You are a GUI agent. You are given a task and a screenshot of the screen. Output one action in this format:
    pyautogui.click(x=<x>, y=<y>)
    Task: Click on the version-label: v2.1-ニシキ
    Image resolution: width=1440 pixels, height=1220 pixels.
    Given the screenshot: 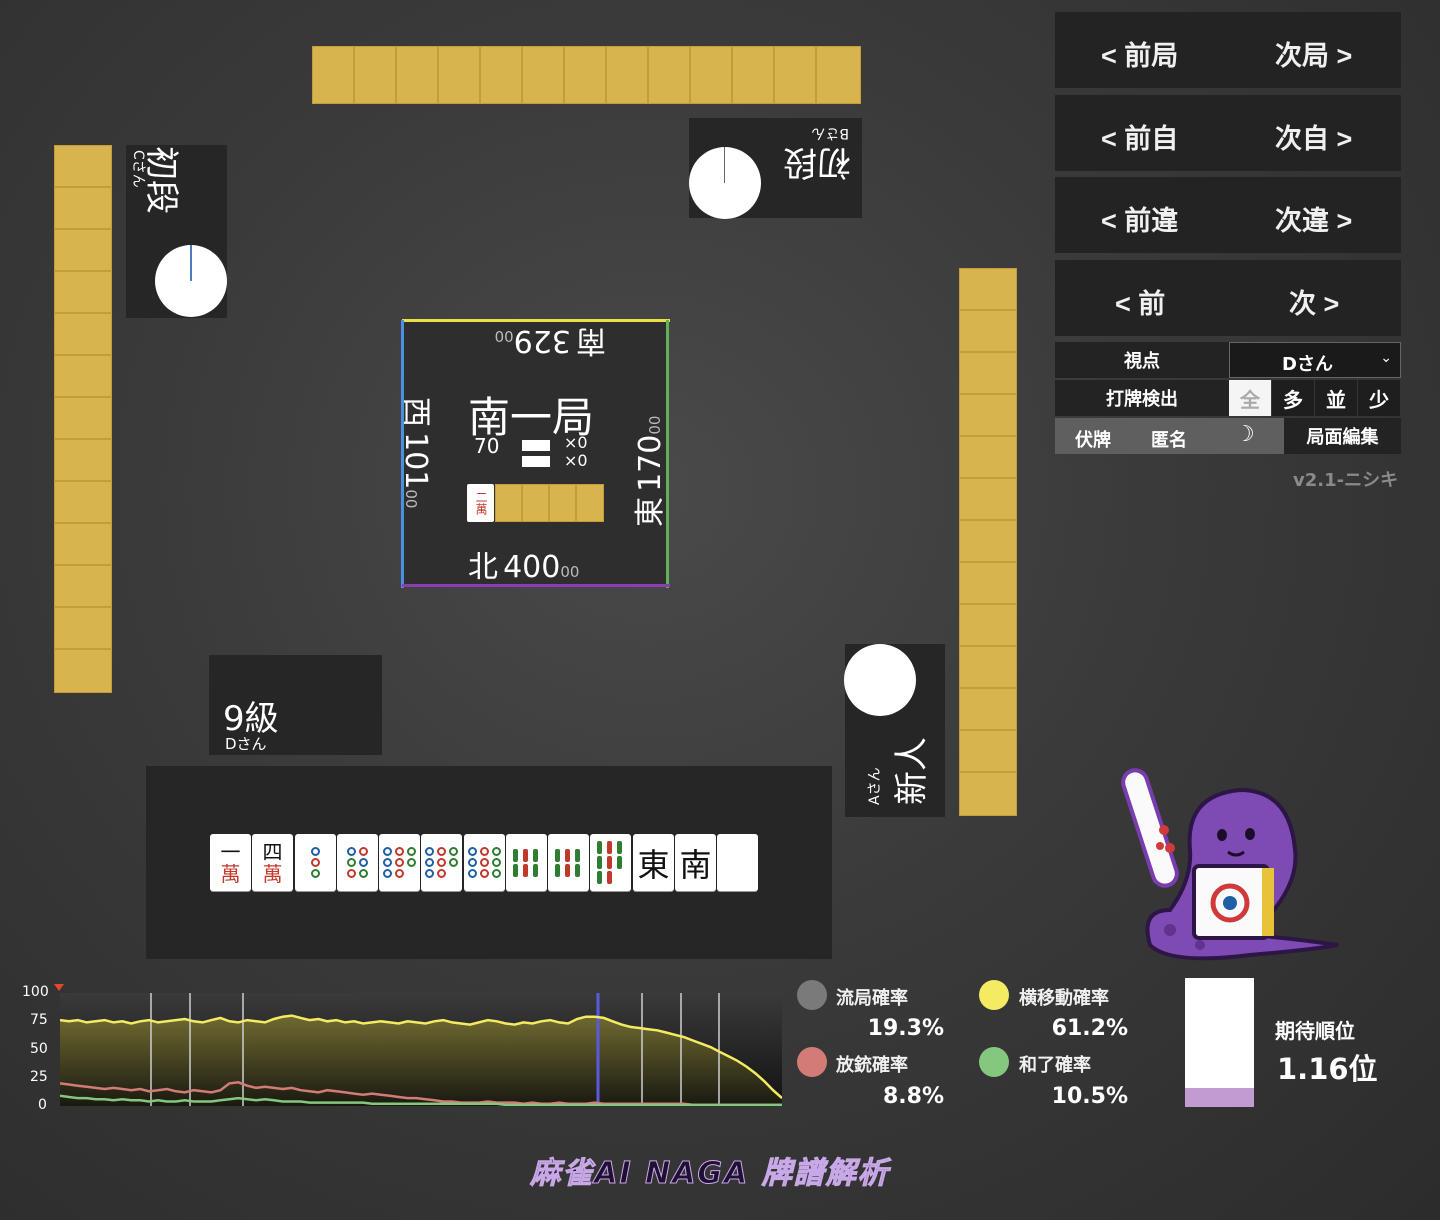 What is the action you would take?
    pyautogui.click(x=1346, y=480)
    